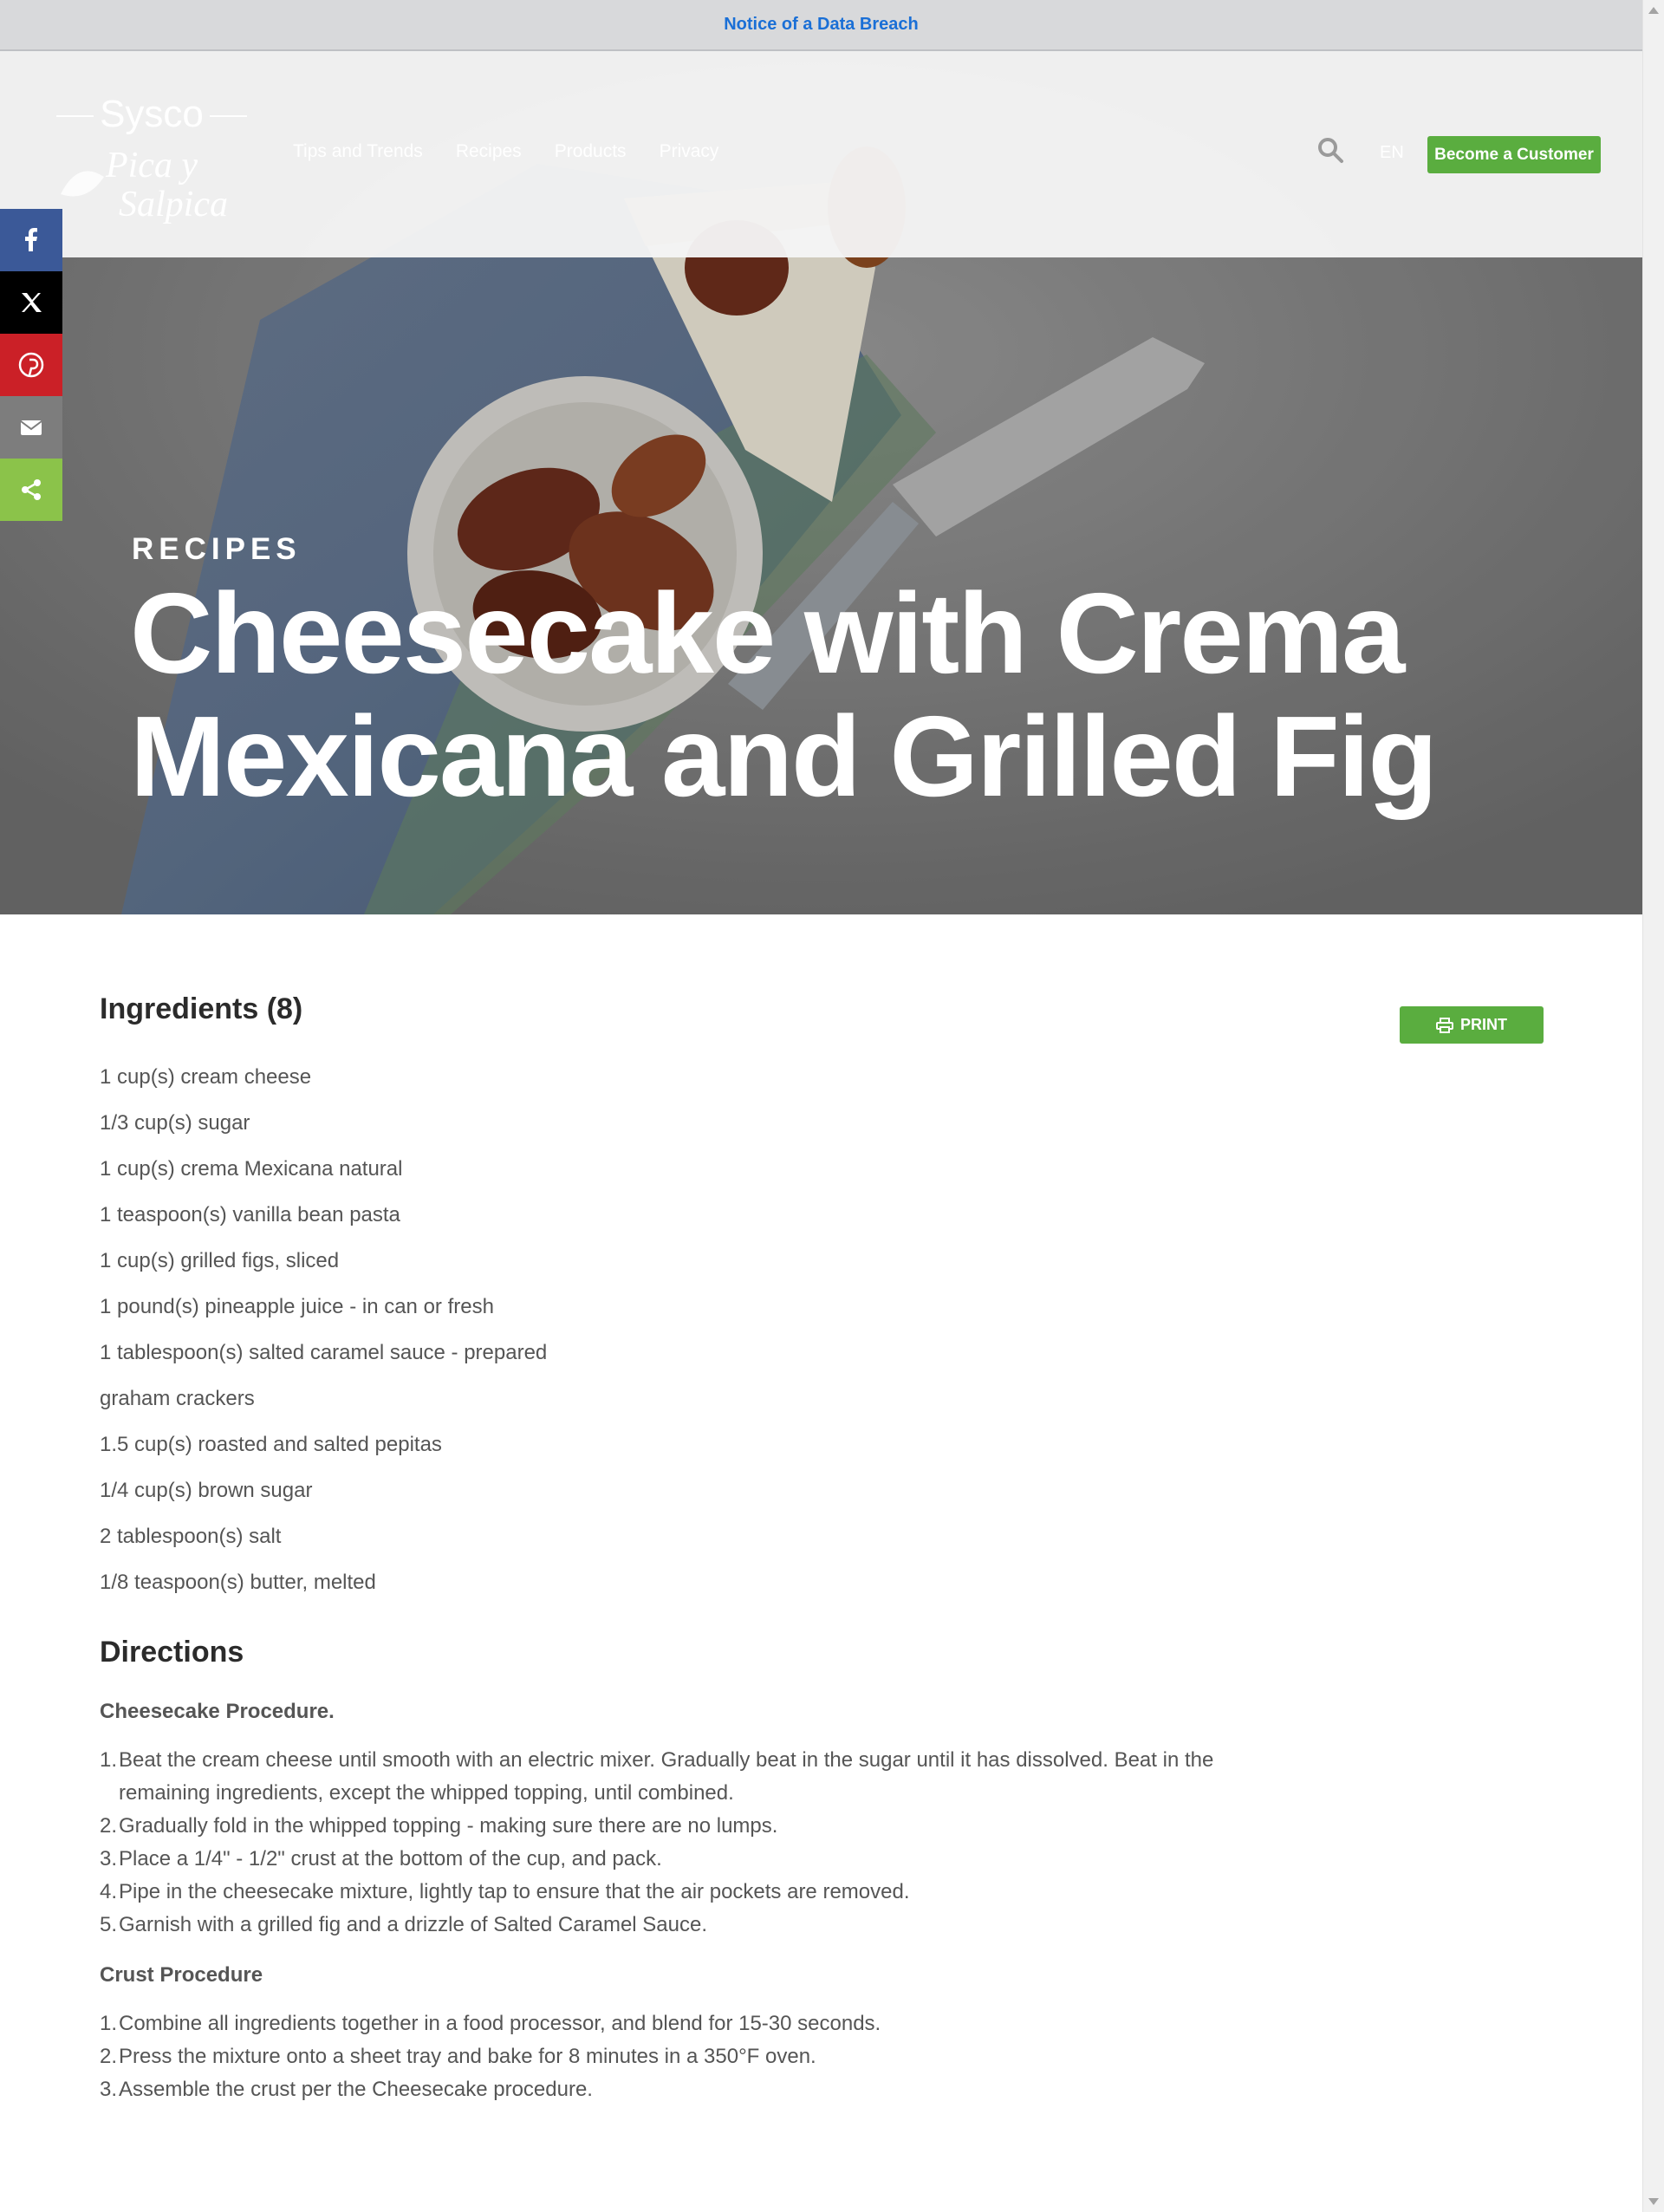  I want to click on facebook-share-button, so click(31, 240).